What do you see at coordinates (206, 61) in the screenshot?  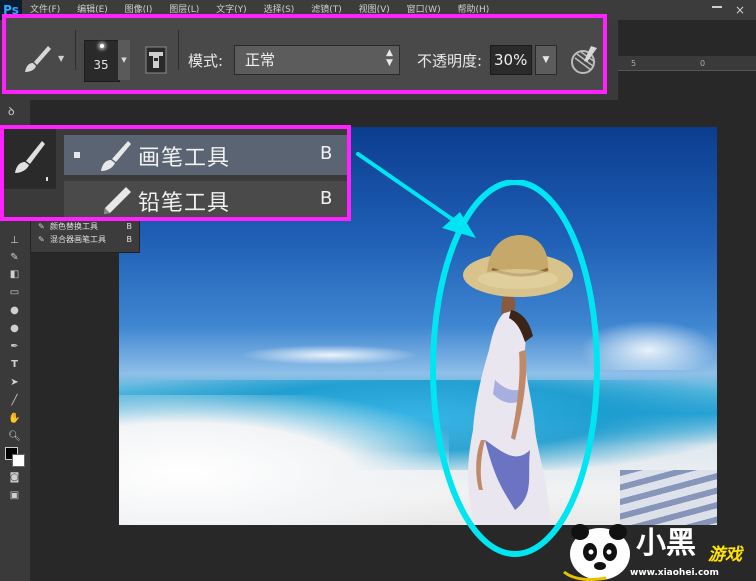 I see `mode-label: 模式:` at bounding box center [206, 61].